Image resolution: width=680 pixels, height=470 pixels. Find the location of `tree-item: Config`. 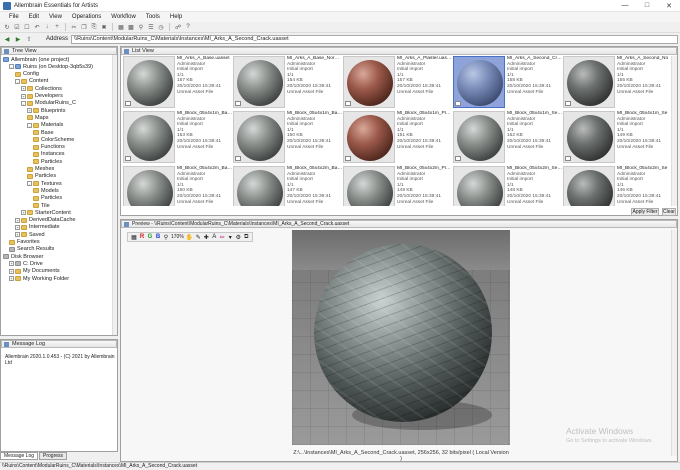

tree-item: Config is located at coordinates (27, 74).